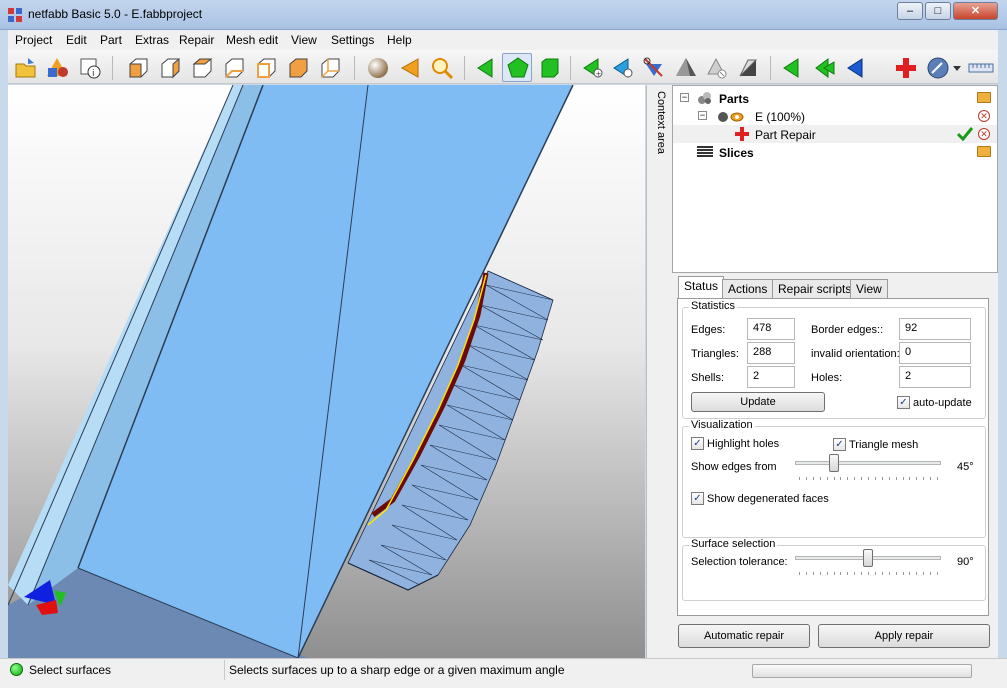  Describe the element at coordinates (834, 463) in the screenshot. I see `show-edges-slider-thumb` at that location.